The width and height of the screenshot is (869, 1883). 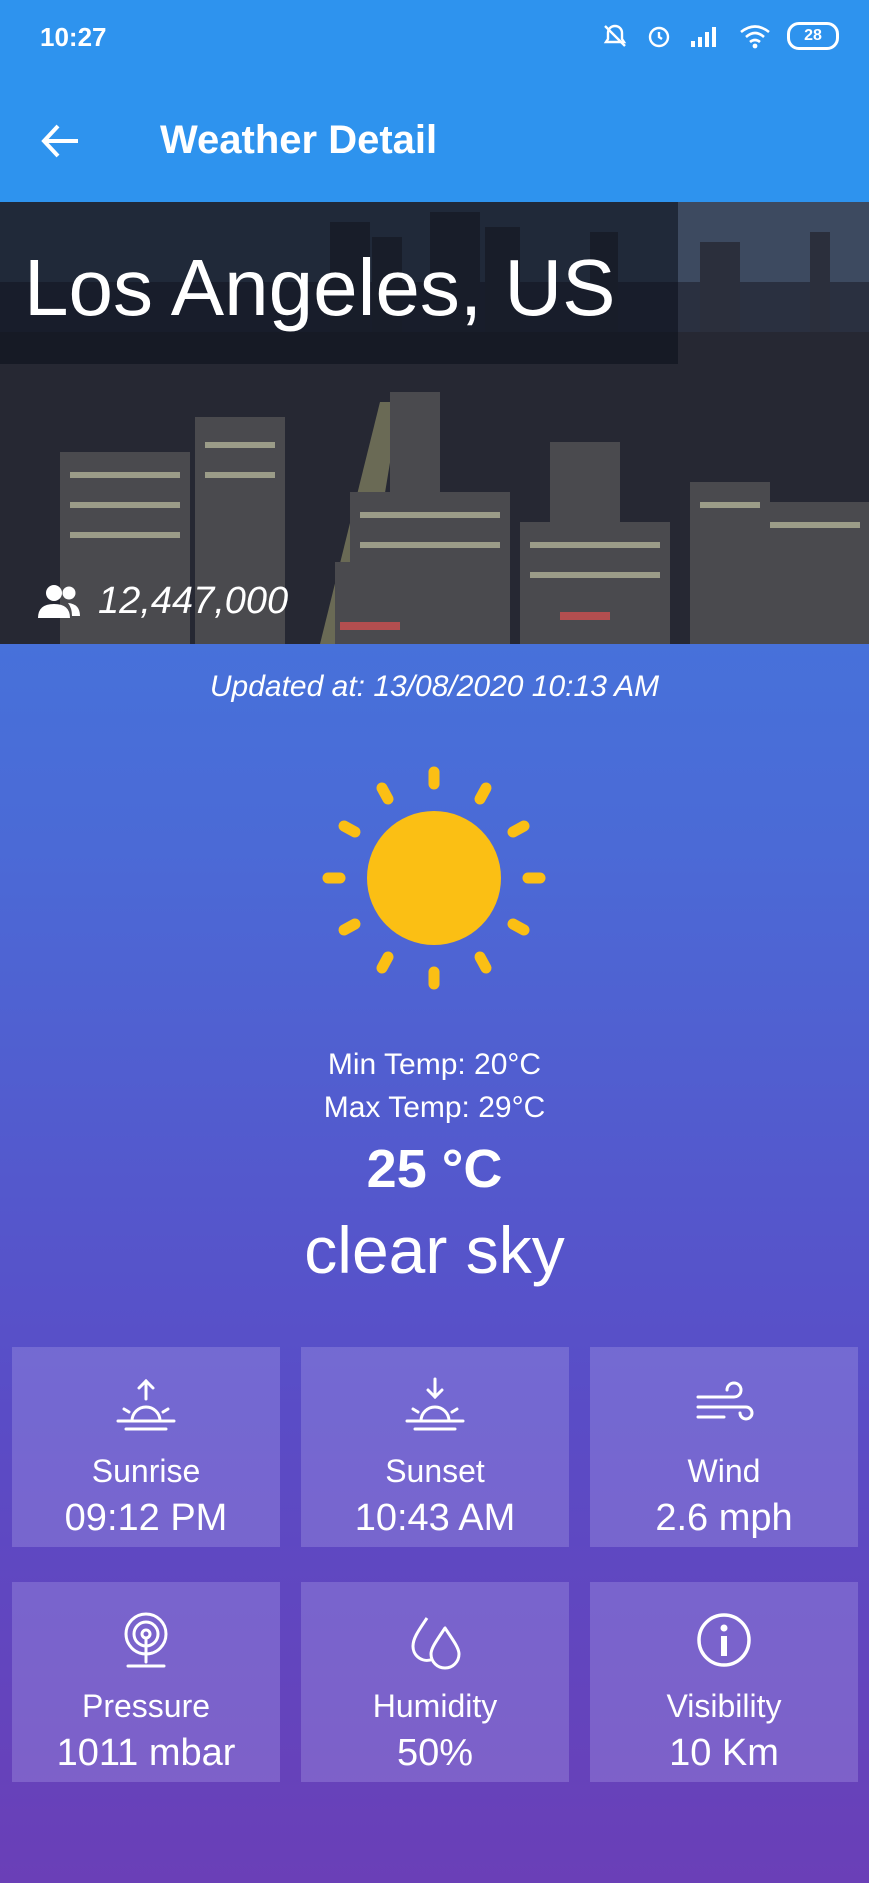 What do you see at coordinates (146, 1753) in the screenshot?
I see `tile-value: 1011 mbar` at bounding box center [146, 1753].